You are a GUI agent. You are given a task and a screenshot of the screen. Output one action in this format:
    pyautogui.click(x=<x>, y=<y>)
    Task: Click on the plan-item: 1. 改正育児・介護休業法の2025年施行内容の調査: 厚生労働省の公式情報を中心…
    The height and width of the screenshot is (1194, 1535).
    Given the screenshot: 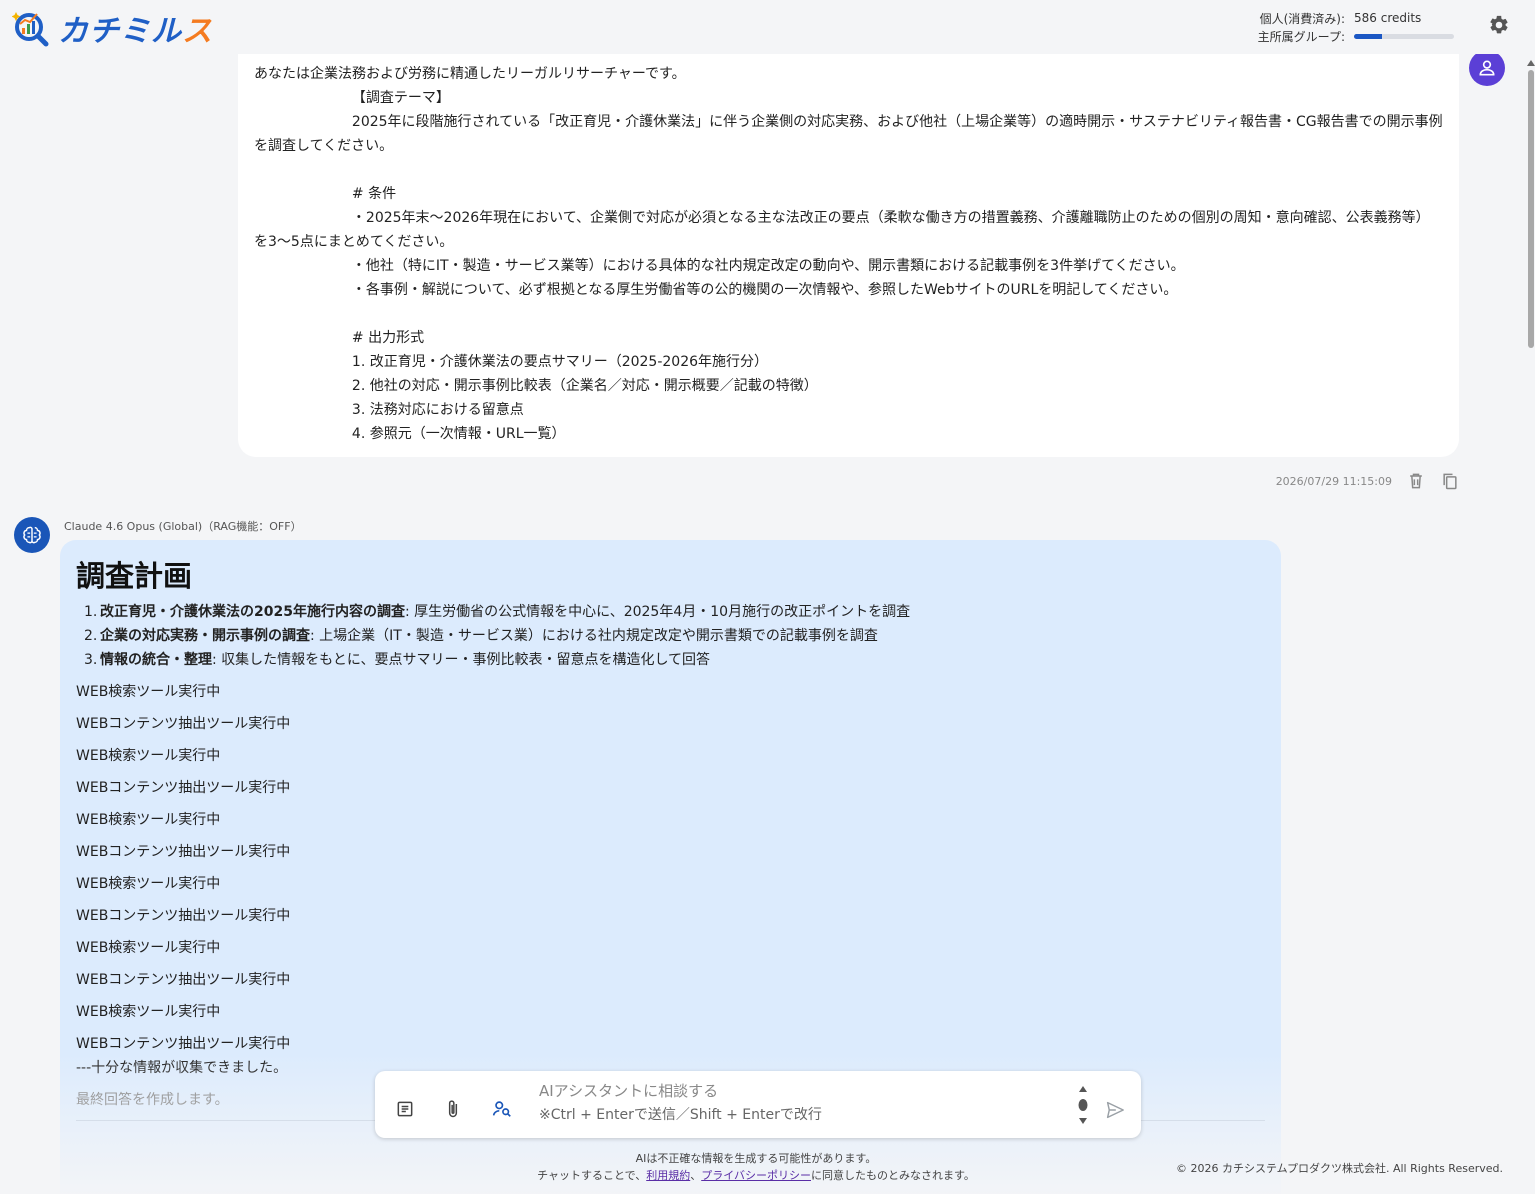 What is the action you would take?
    pyautogui.click(x=497, y=612)
    